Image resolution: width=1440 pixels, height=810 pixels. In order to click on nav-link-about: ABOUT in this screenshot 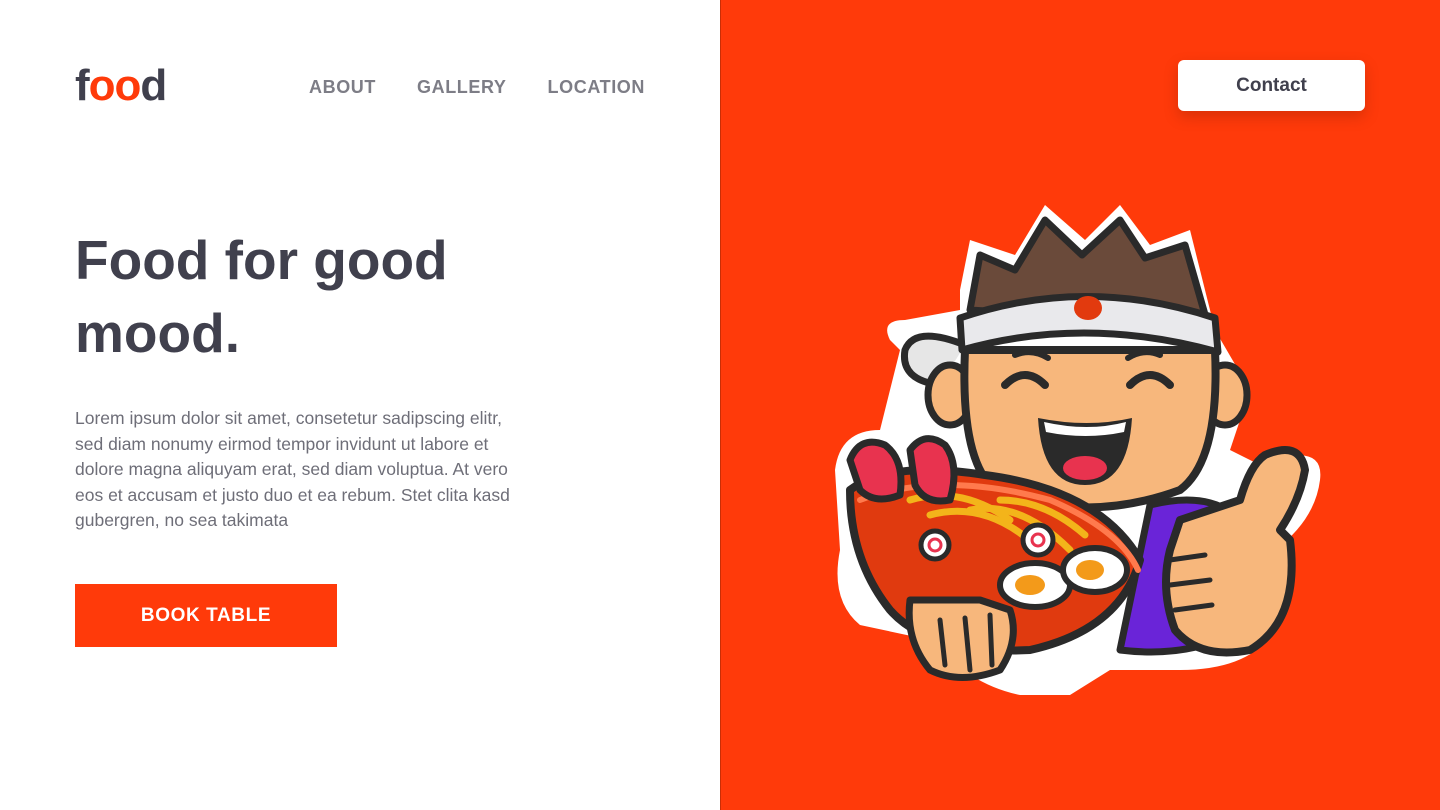, I will do `click(342, 87)`.